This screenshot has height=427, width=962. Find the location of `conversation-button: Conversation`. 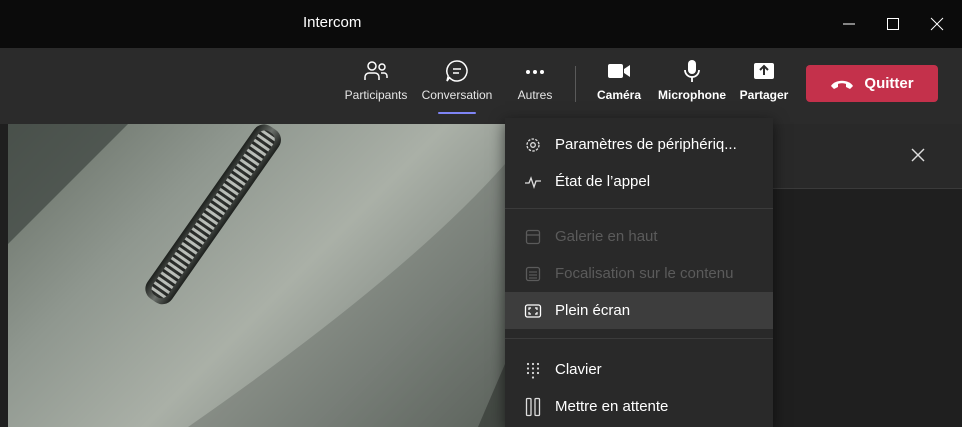

conversation-button: Conversation is located at coordinates (457, 87).